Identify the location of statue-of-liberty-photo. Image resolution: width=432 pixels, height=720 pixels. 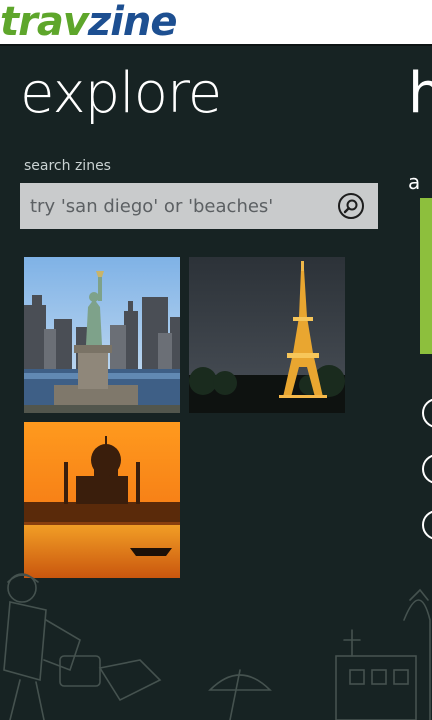
(102, 335).